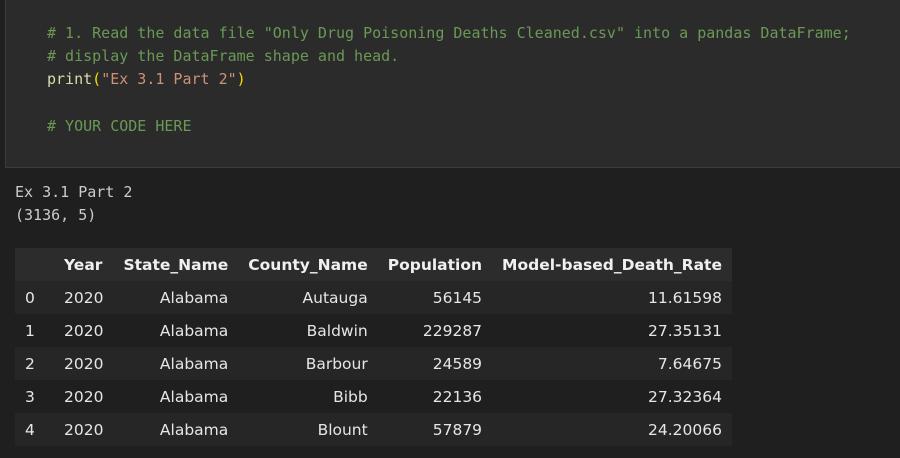 The height and width of the screenshot is (458, 900). What do you see at coordinates (169, 79) in the screenshot?
I see `code-token: "Ex 3.1 Part 2"` at bounding box center [169, 79].